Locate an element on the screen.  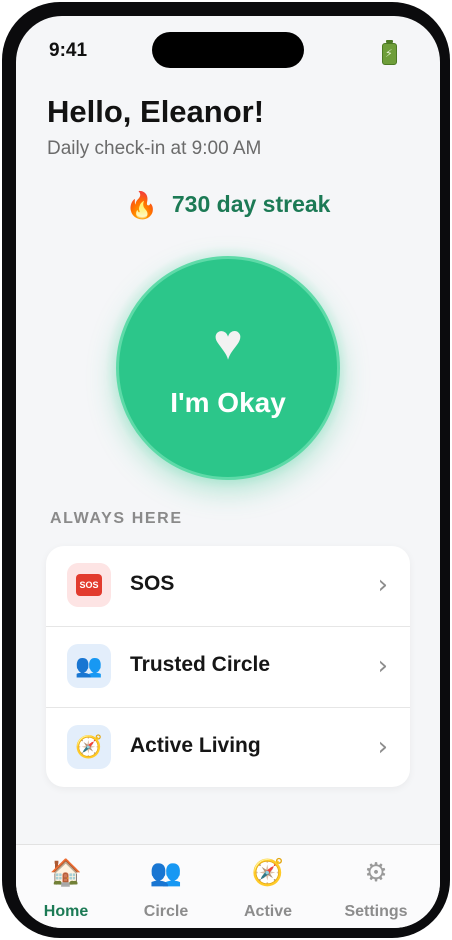
im-okay-label: I'm Okay is located at coordinates (228, 402).